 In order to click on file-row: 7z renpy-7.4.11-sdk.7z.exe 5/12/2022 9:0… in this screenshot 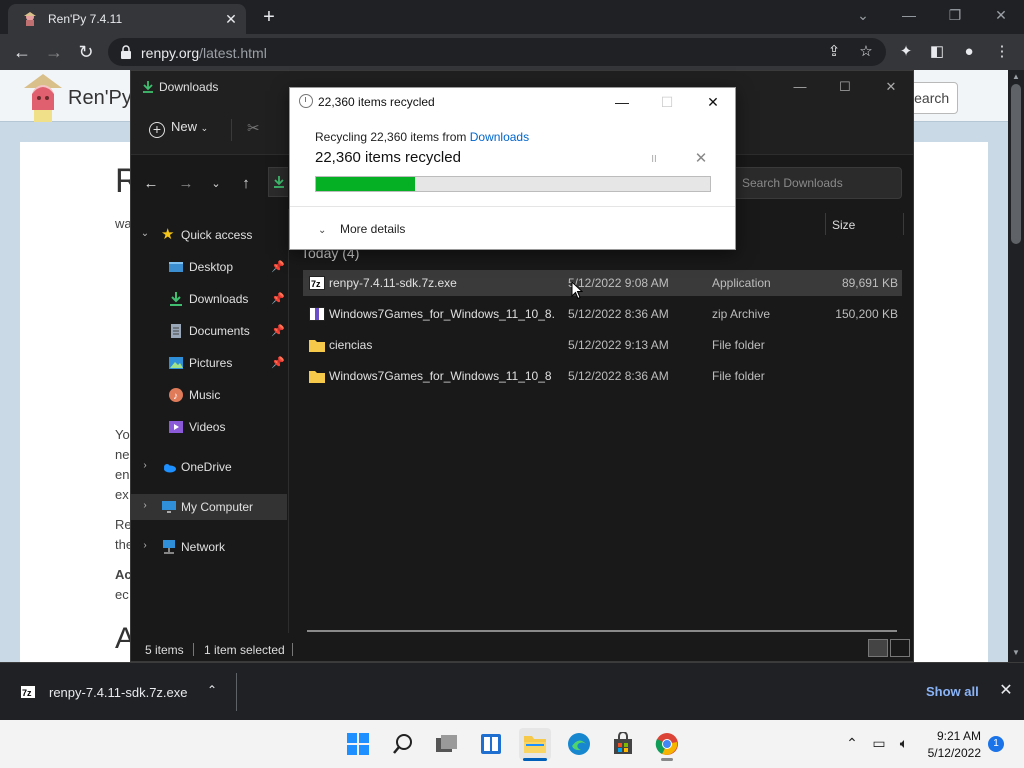, I will do `click(602, 283)`.